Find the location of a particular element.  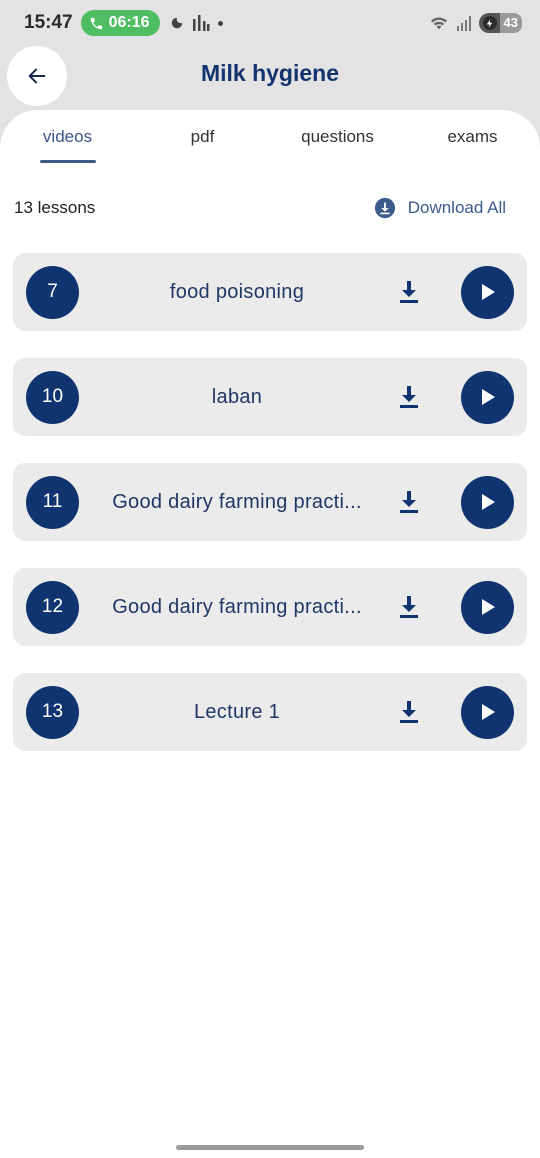

lesson-title: food poisoning is located at coordinates (237, 291).